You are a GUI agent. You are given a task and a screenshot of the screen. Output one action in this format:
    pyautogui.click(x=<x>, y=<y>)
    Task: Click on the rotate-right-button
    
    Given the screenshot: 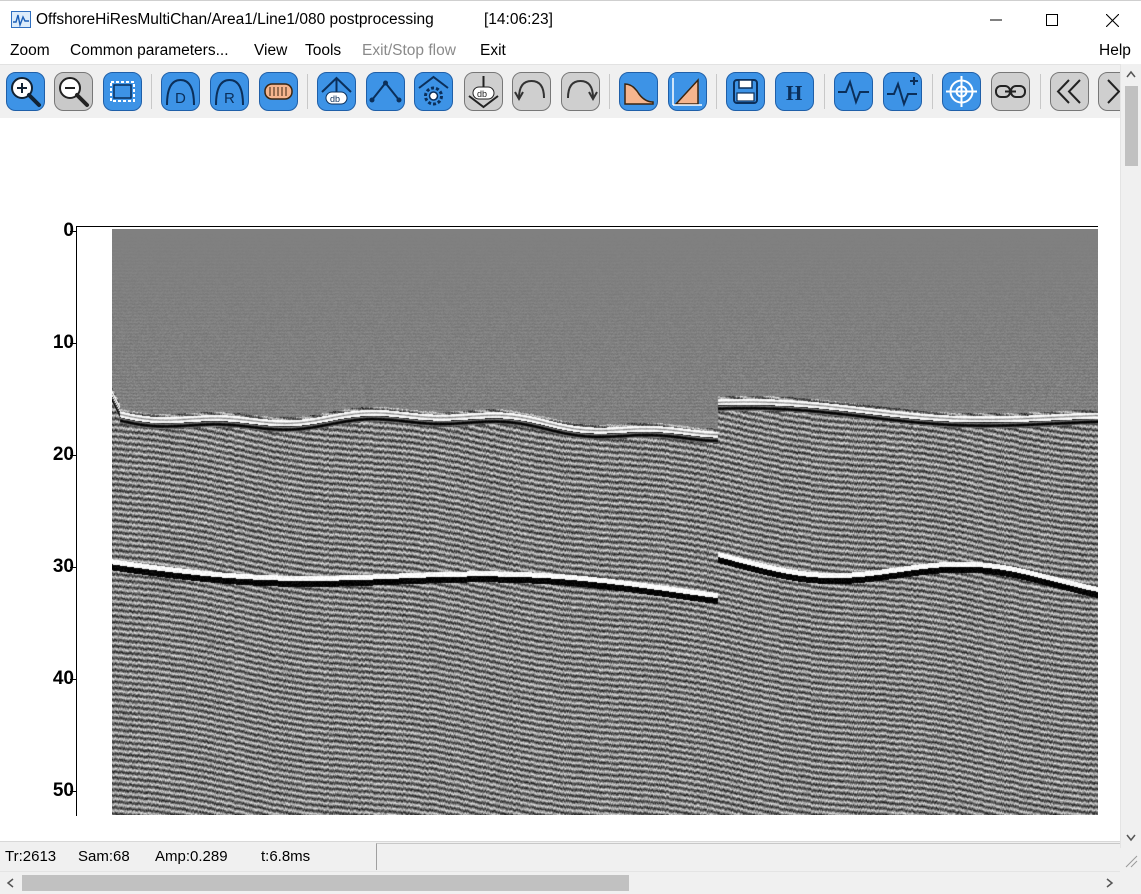 What is the action you would take?
    pyautogui.click(x=580, y=91)
    